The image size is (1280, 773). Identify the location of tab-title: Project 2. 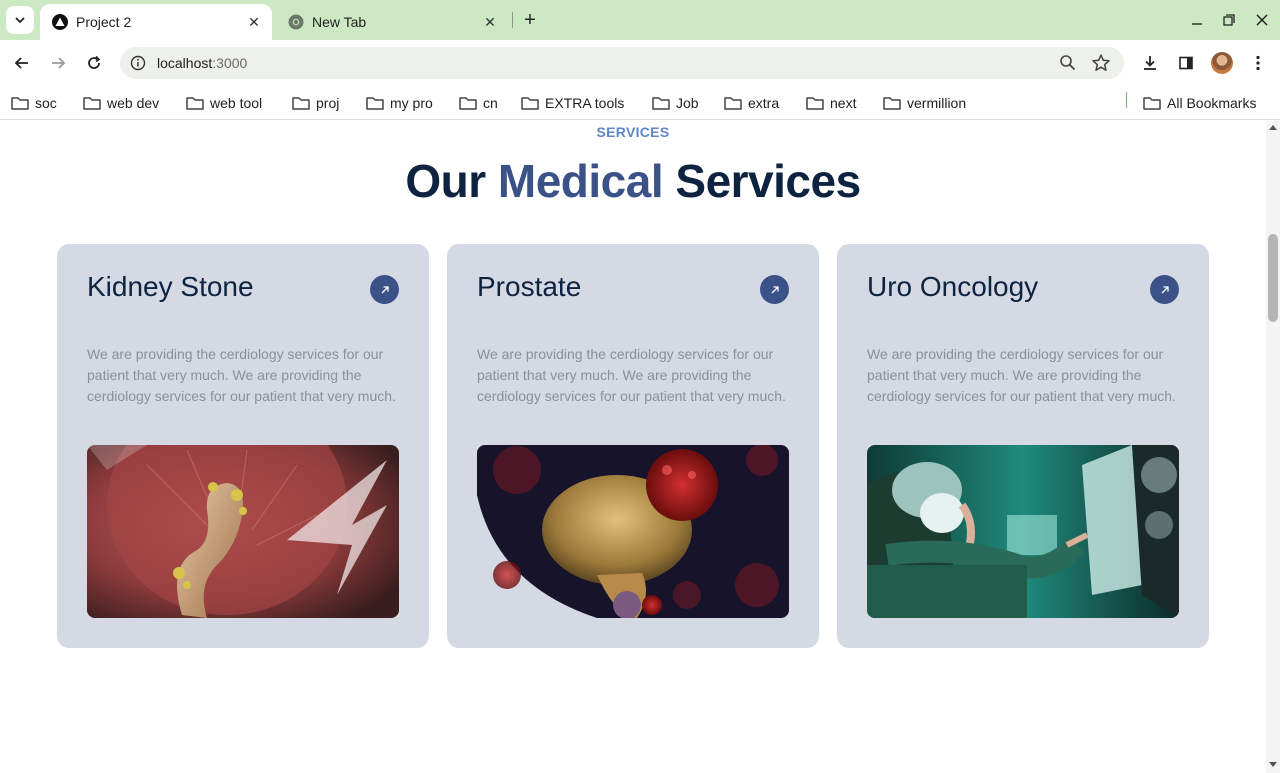
(104, 22).